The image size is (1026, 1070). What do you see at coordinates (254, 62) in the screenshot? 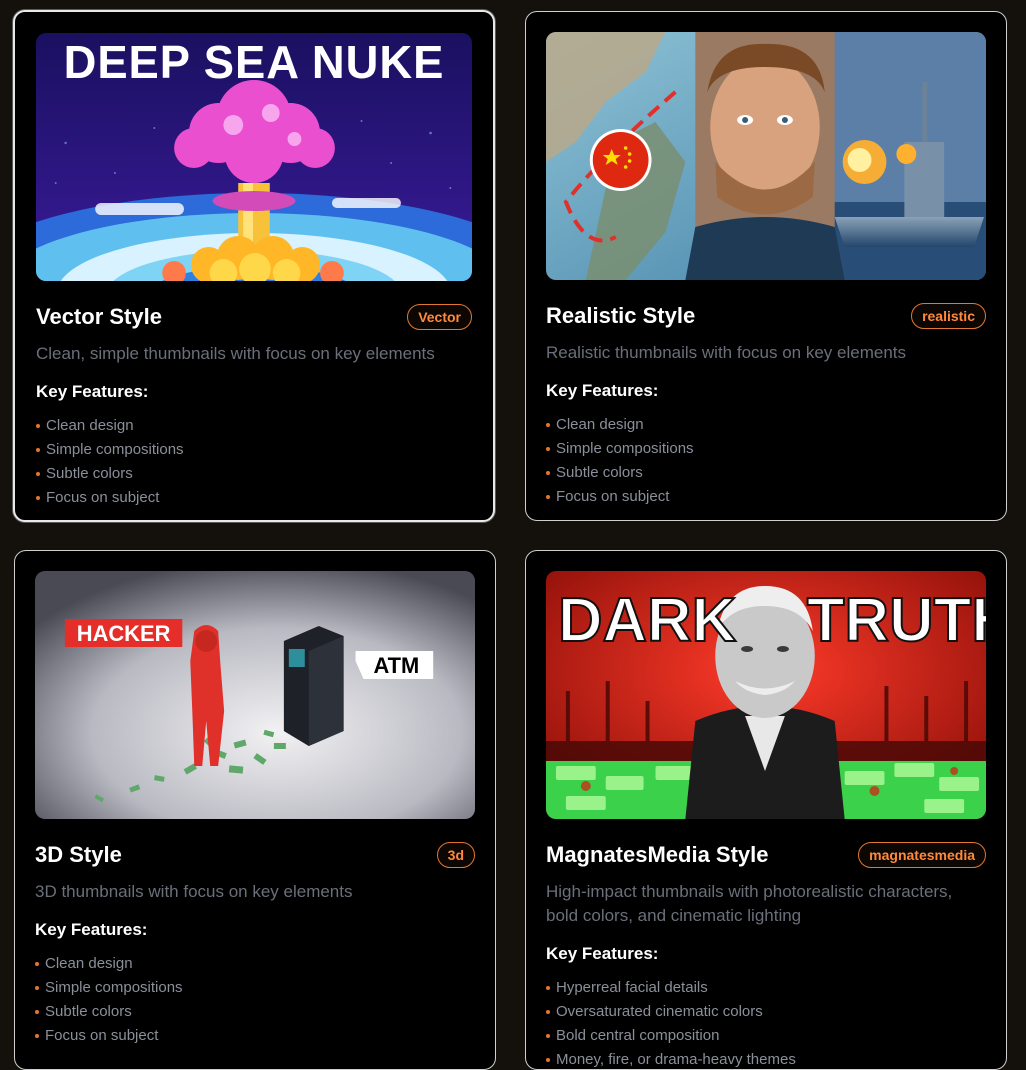
I see `vector-thumbnail-headline: DEEP SEA NUKE` at bounding box center [254, 62].